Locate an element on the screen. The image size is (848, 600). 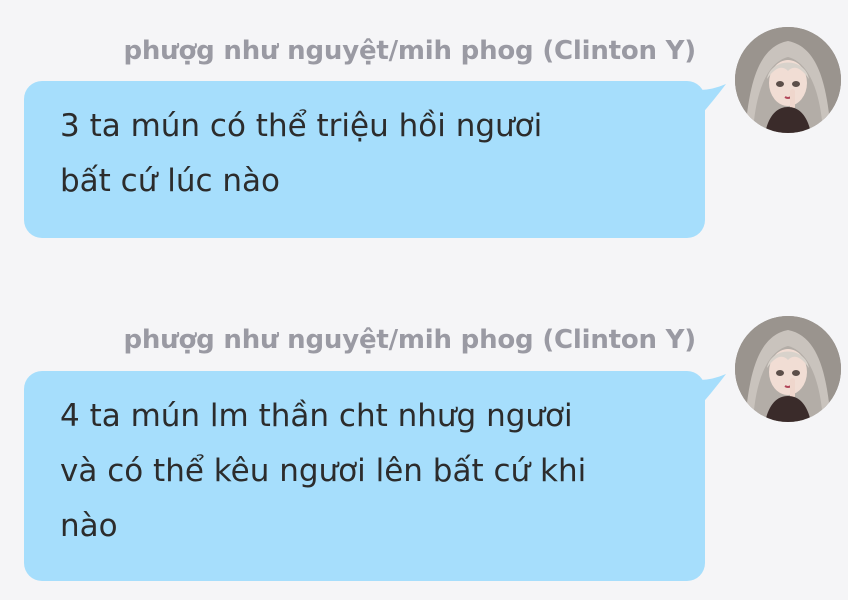
sender-name: phượg như nguyệt/mih phog (Clinton Y) is located at coordinates (409, 340).